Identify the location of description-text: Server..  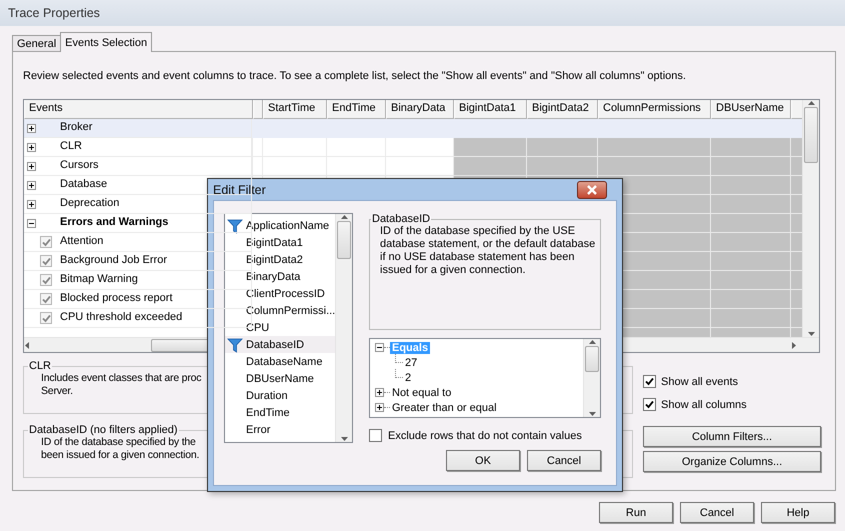
(57, 391).